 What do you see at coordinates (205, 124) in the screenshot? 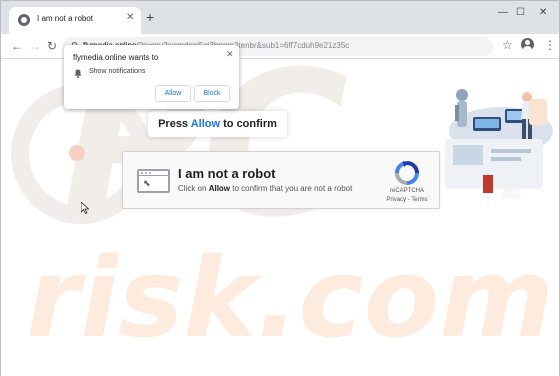
I see `press-text-accent: Allow` at bounding box center [205, 124].